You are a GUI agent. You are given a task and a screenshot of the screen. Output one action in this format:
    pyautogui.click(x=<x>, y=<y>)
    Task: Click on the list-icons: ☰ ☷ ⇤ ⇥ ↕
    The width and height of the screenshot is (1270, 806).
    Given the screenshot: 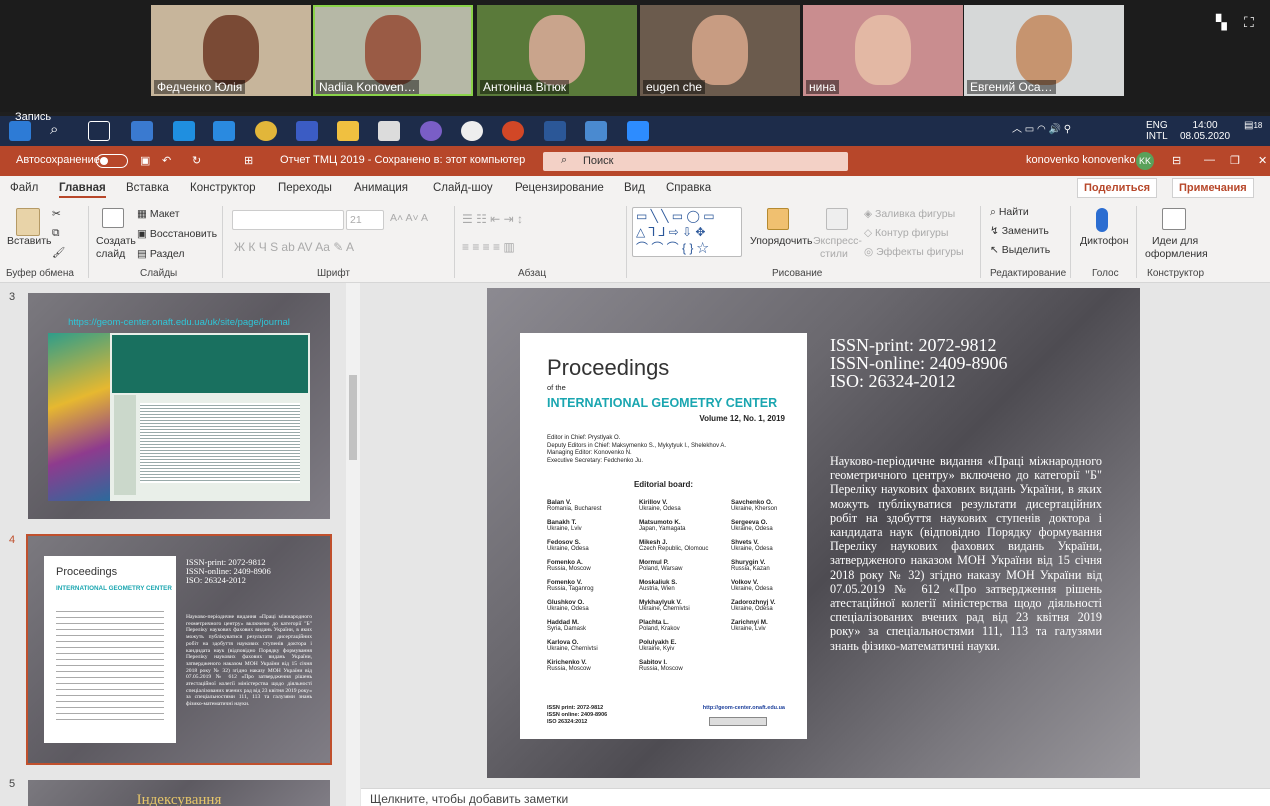 What is the action you would take?
    pyautogui.click(x=492, y=219)
    